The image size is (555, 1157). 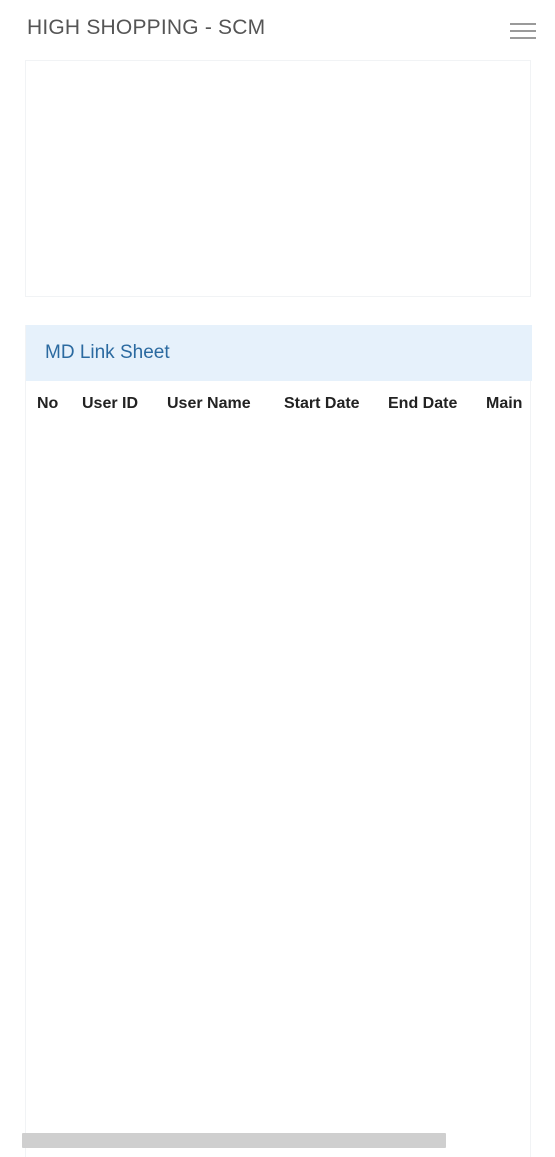 What do you see at coordinates (209, 404) in the screenshot?
I see `column-header-user-name: User Name` at bounding box center [209, 404].